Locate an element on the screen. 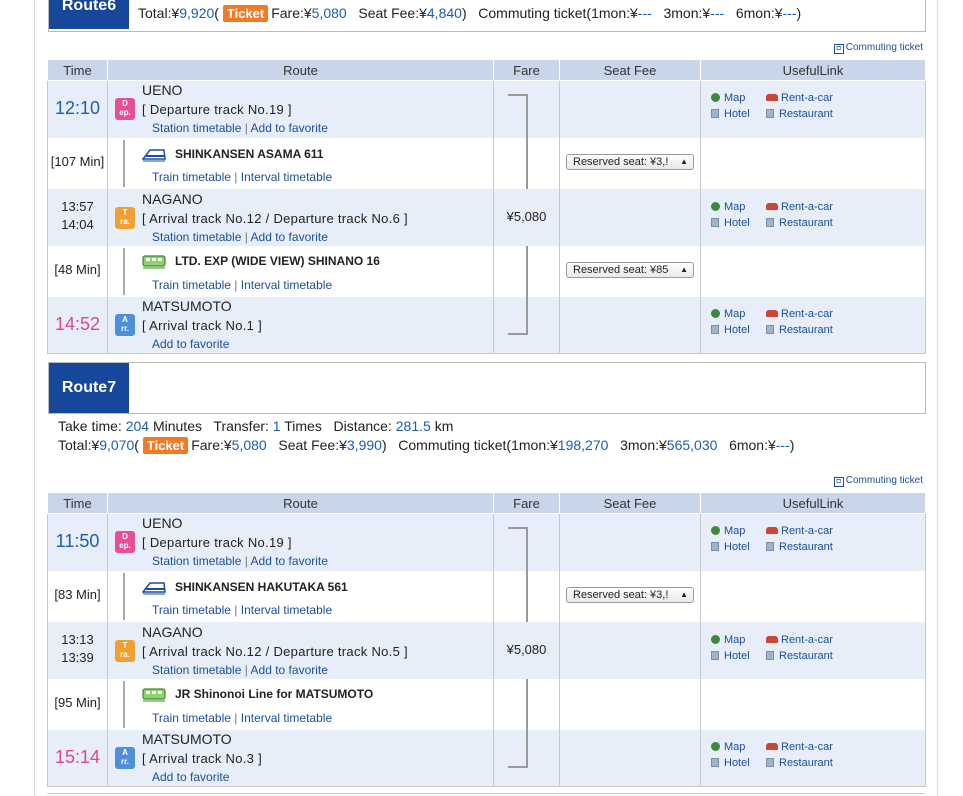  route7-commuting-link: ◘ Commuting ticket is located at coordinates (878, 481).